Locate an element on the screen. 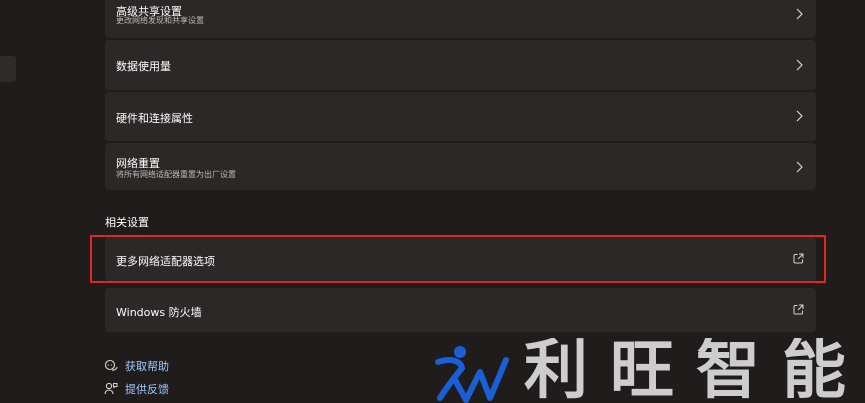 This screenshot has height=403, width=865. card-subtitle: 更改网络发现和共享设置 is located at coordinates (160, 20).